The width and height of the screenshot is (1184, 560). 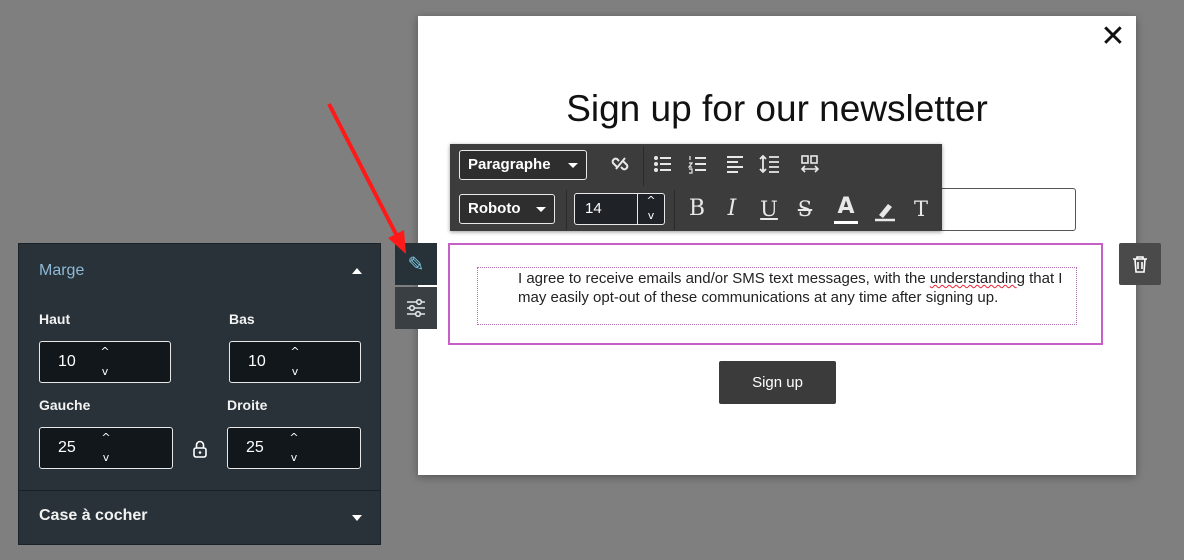 I want to click on modal-title: Sign up for our newsletter, so click(x=777, y=108).